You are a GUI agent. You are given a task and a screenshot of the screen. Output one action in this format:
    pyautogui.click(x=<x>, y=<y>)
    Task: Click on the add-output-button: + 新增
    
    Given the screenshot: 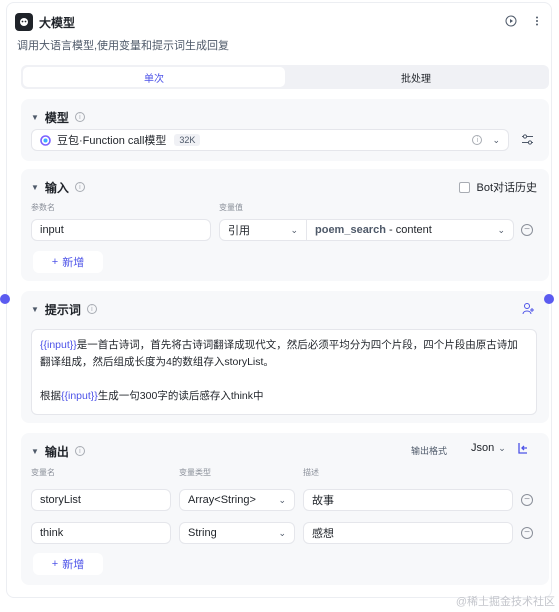 What is the action you would take?
    pyautogui.click(x=68, y=564)
    